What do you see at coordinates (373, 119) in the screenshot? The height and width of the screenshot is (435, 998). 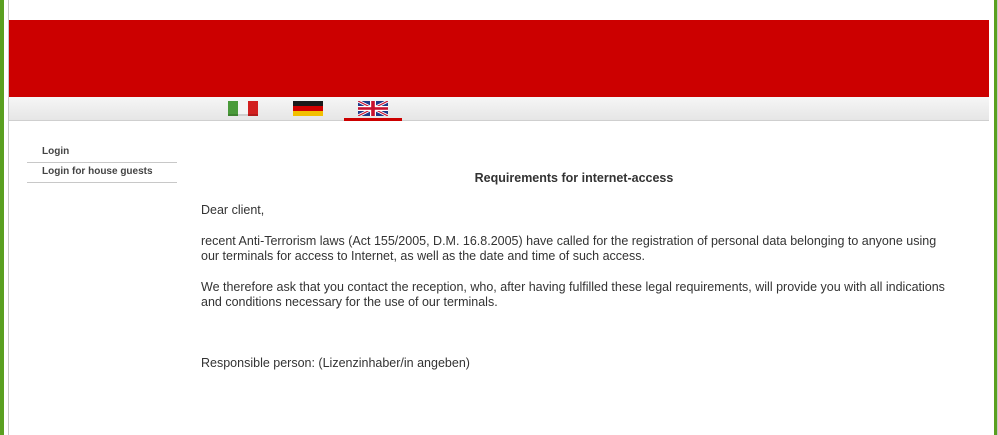 I see `active-language-indicator` at bounding box center [373, 119].